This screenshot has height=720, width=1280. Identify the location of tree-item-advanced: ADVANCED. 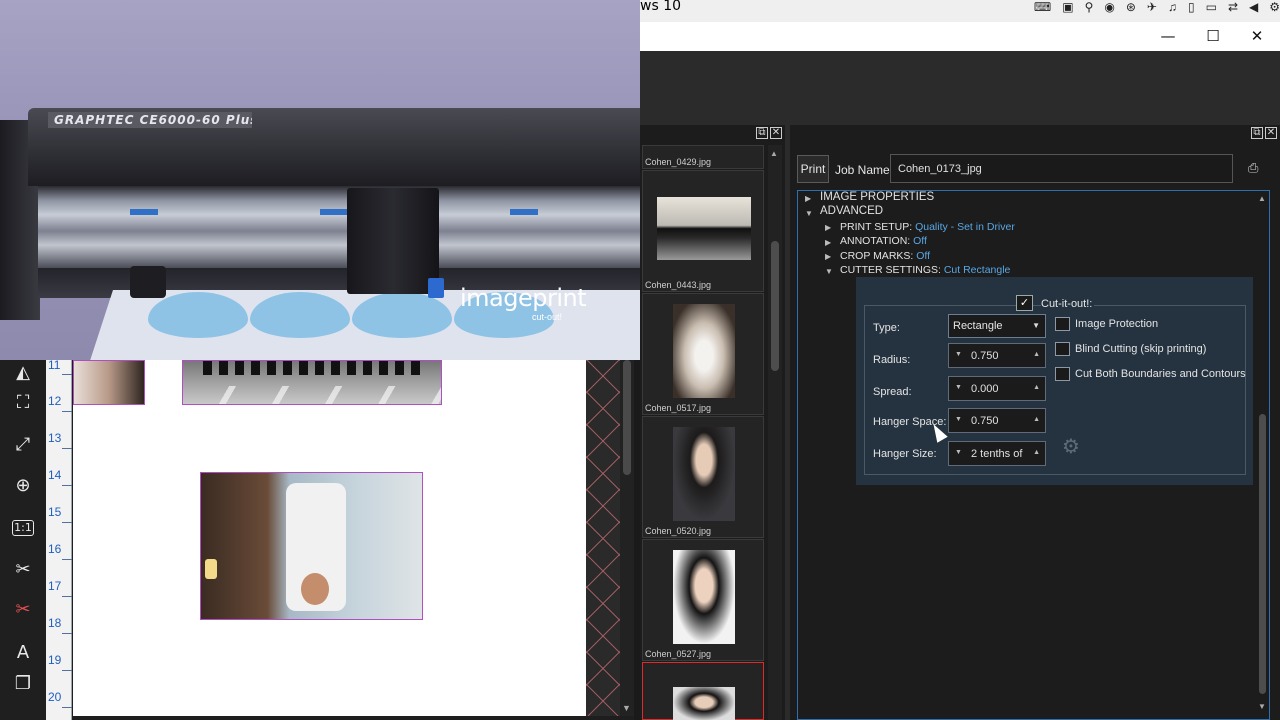
(851, 211).